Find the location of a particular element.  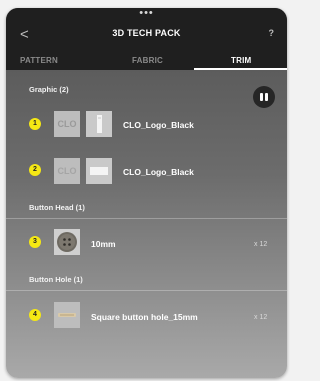

item-name: 10mm is located at coordinates (103, 244).